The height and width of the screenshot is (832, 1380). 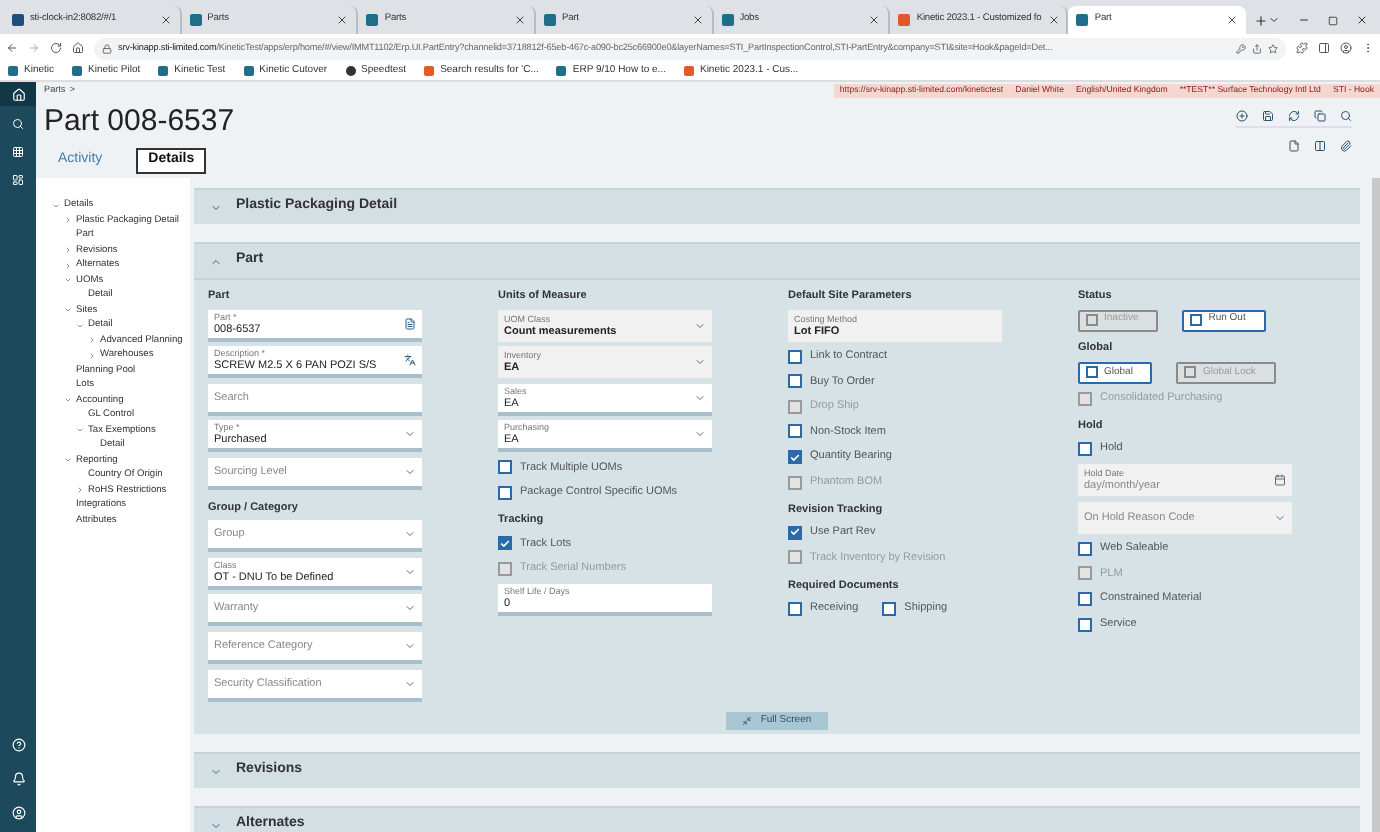 I want to click on attachment-icon, so click(x=1346, y=146).